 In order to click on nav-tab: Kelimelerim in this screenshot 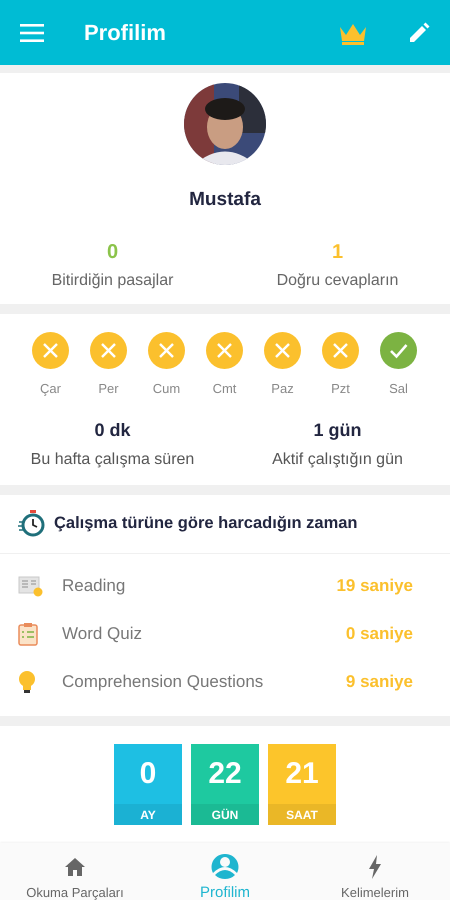, I will do `click(375, 871)`.